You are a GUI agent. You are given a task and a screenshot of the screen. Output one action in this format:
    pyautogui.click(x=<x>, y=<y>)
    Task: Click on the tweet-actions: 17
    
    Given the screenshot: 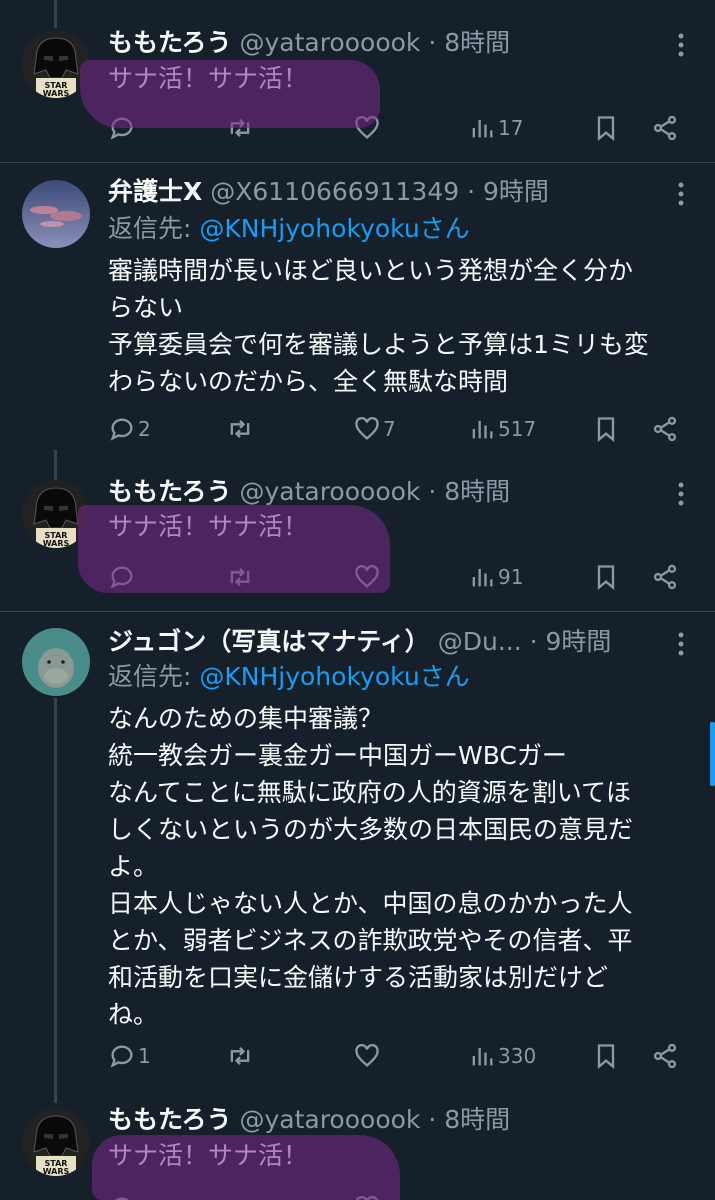 What is the action you would take?
    pyautogui.click(x=401, y=128)
    